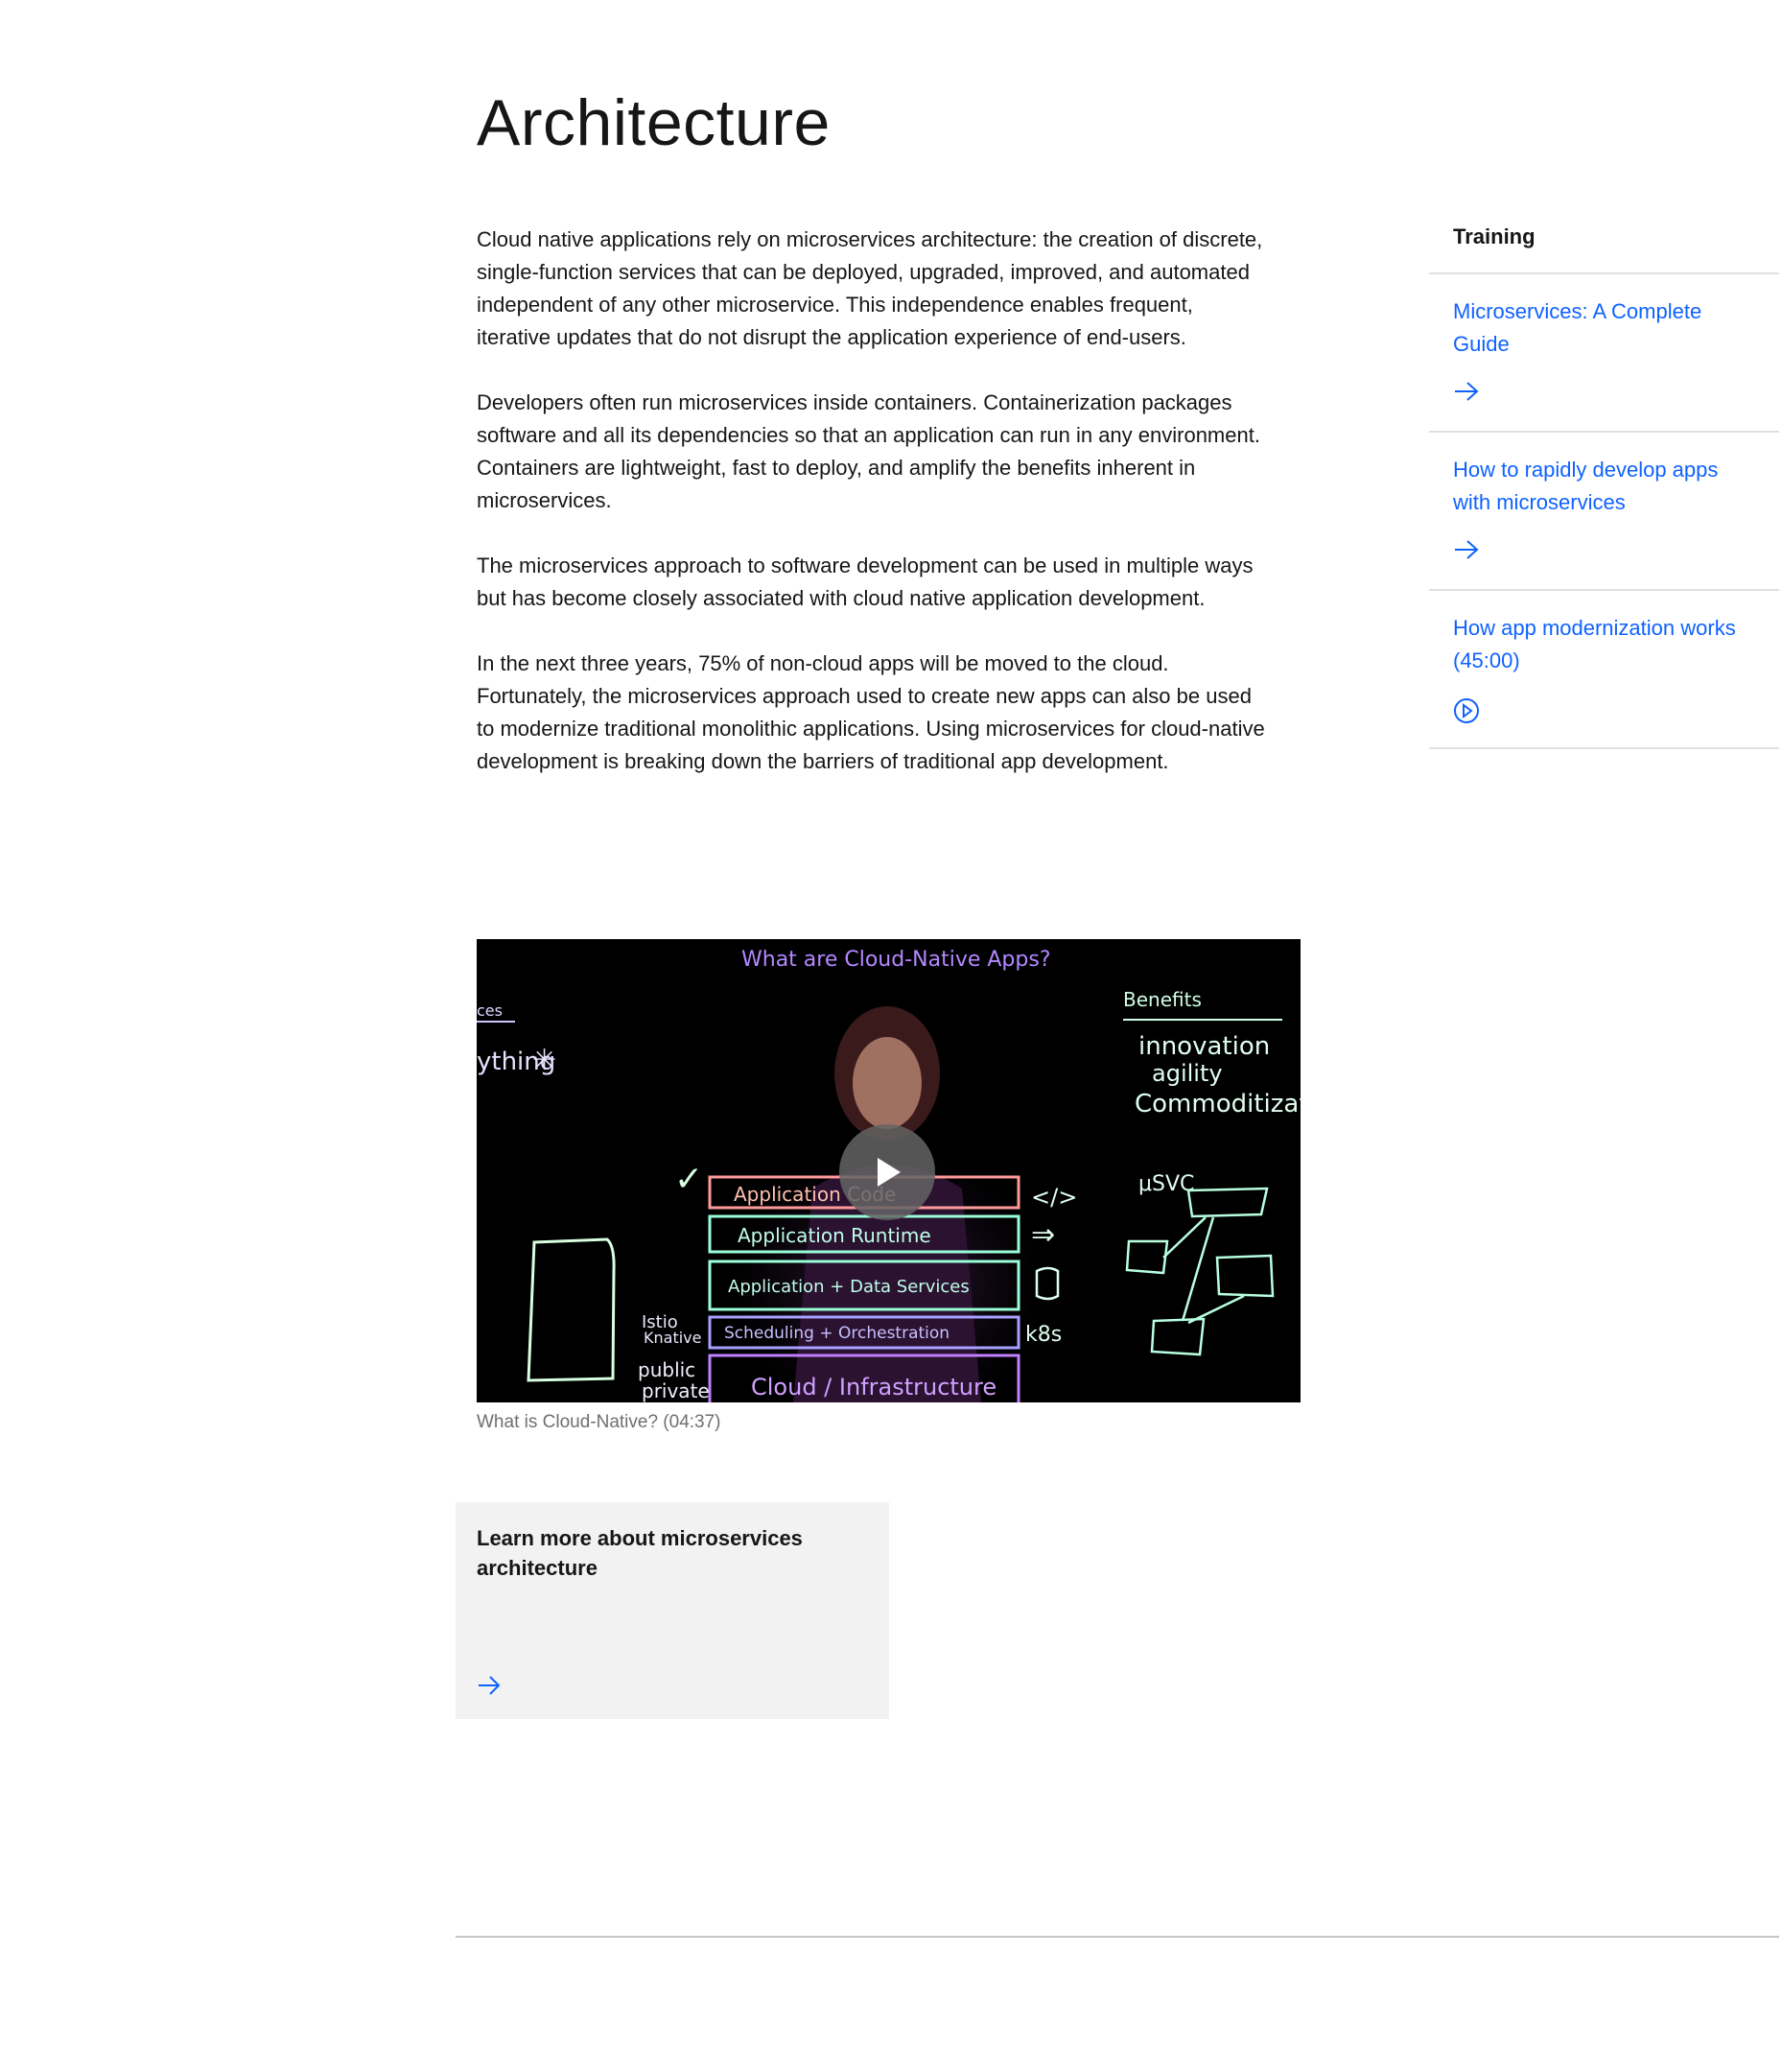 The height and width of the screenshot is (2072, 1782). What do you see at coordinates (1118, 1937) in the screenshot?
I see `footer-divider` at bounding box center [1118, 1937].